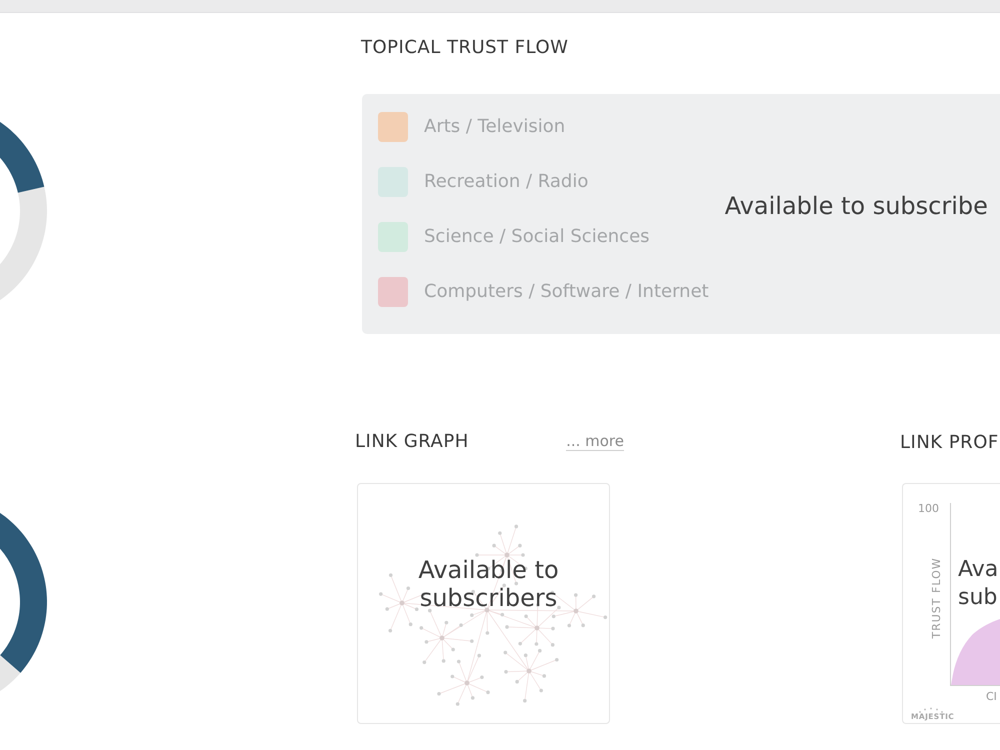 Image resolution: width=1000 pixels, height=750 pixels. I want to click on category-label: Arts / Television, so click(495, 127).